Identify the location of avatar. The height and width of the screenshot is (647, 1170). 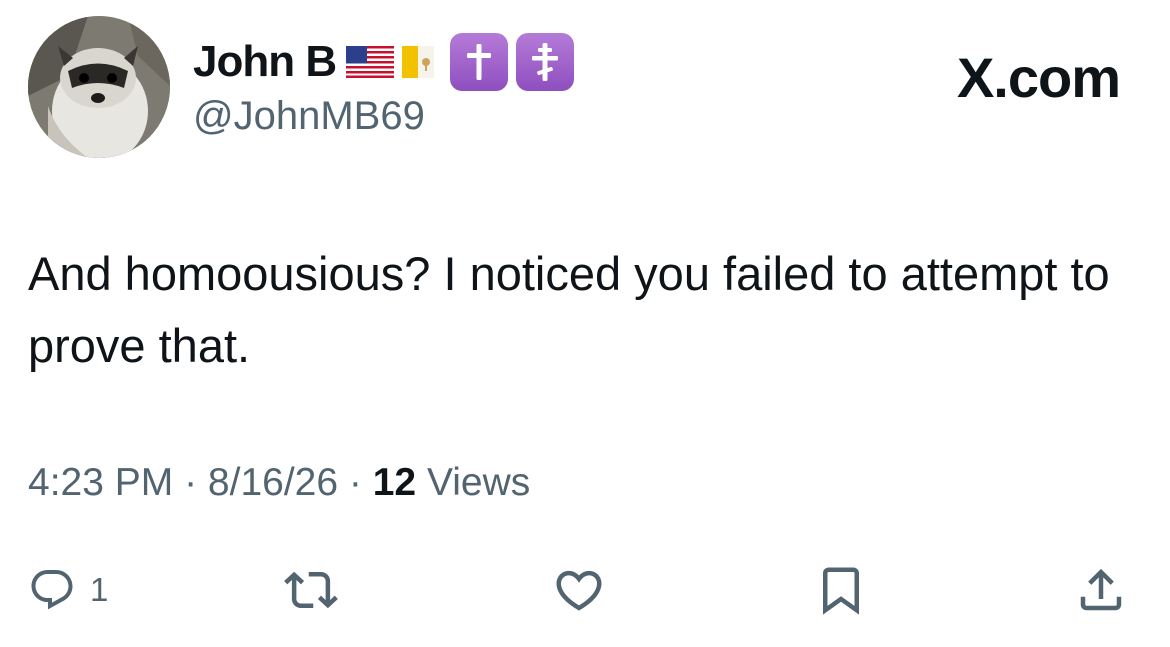
(99, 87).